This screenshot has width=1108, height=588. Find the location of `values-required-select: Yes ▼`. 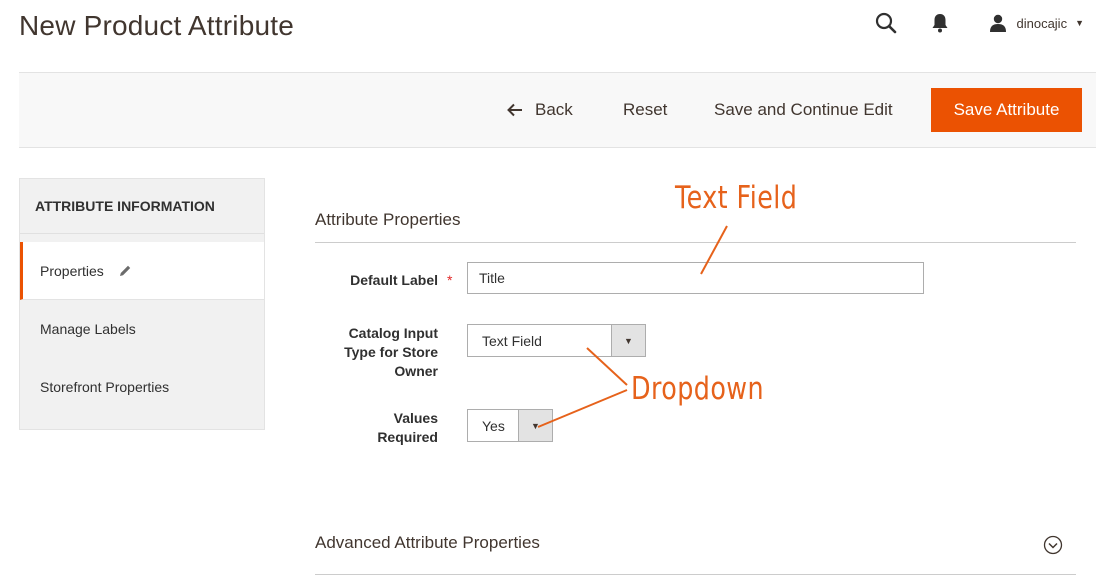

values-required-select: Yes ▼ is located at coordinates (510, 425).